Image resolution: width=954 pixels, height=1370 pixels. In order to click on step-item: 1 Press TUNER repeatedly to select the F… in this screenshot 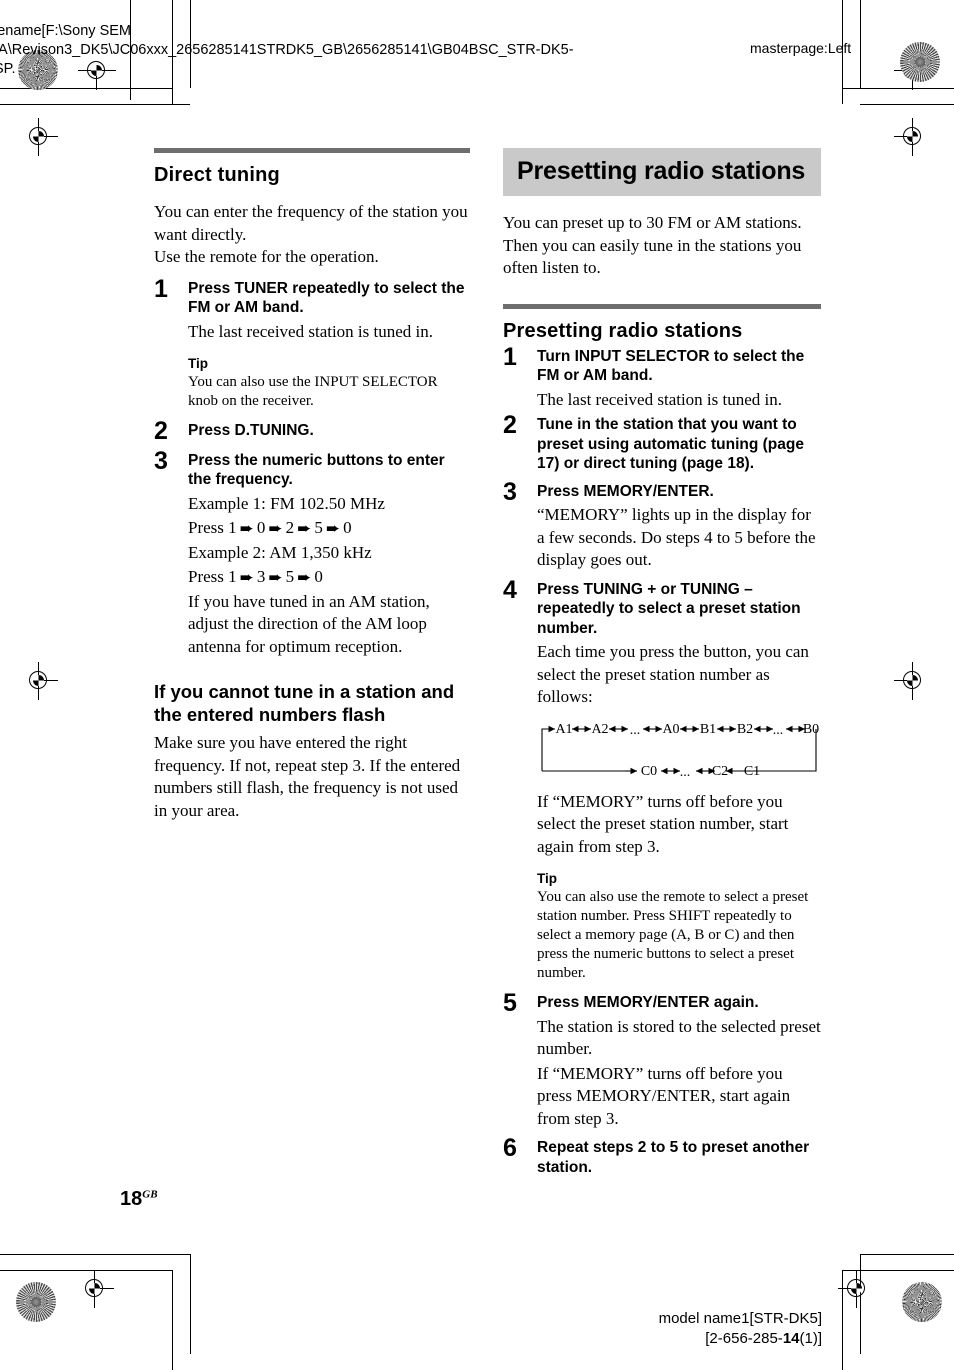, I will do `click(312, 343)`.